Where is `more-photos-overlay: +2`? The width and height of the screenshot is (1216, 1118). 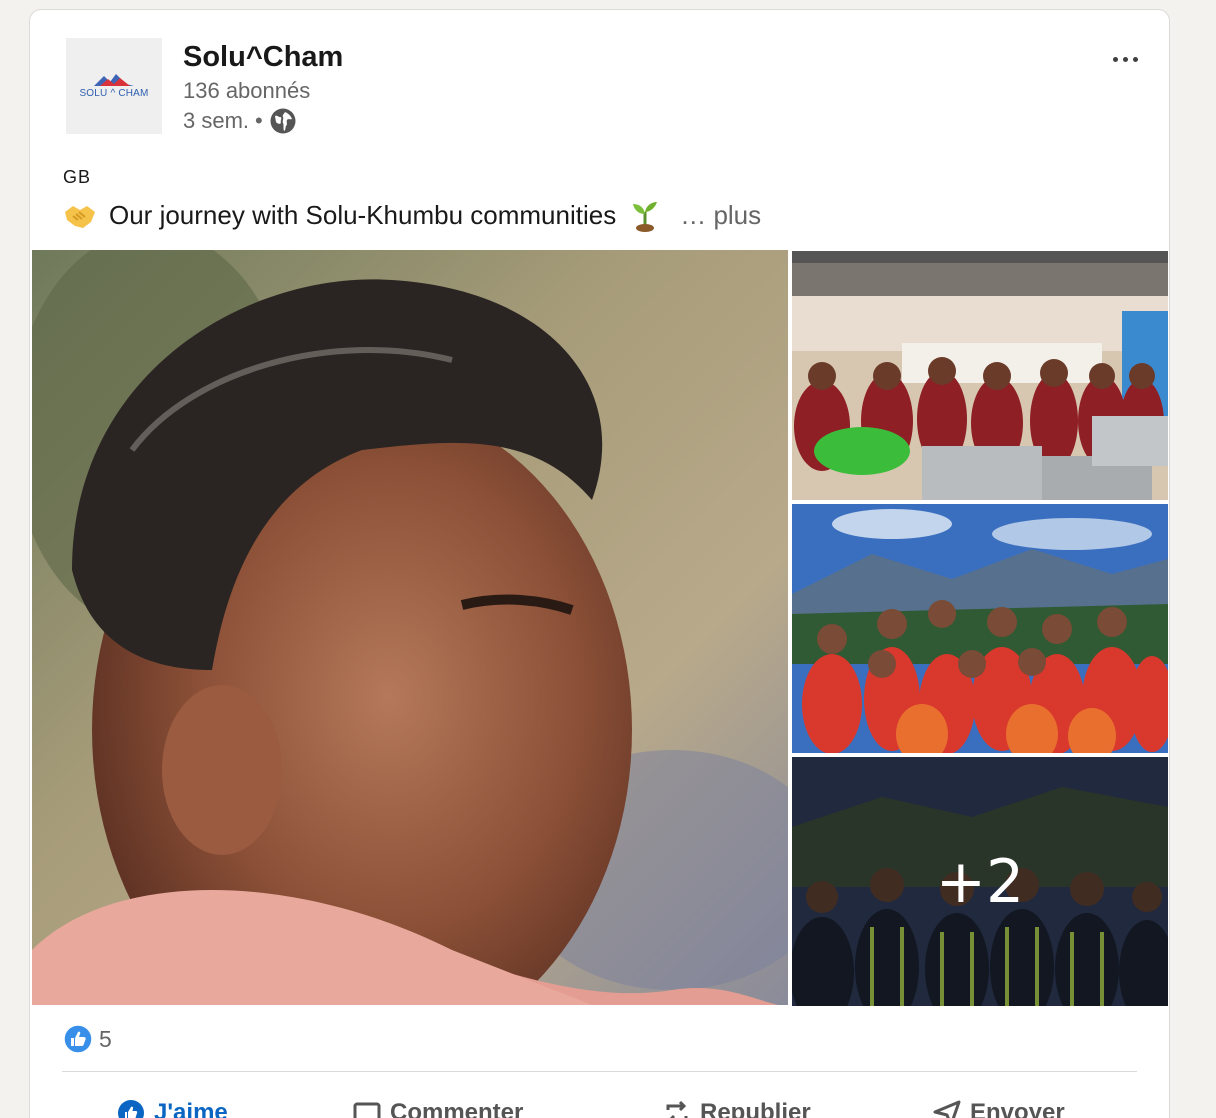
more-photos-overlay: +2 is located at coordinates (980, 881).